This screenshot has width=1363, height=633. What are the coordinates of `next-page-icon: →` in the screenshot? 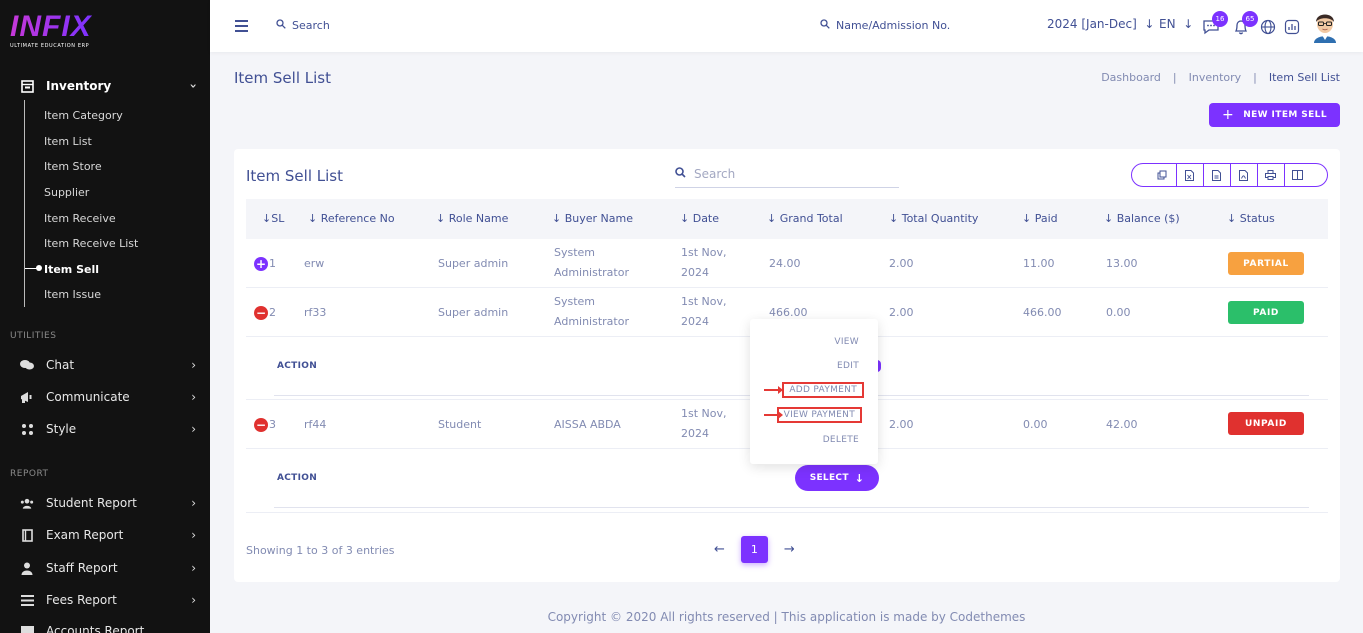 It's located at (789, 549).